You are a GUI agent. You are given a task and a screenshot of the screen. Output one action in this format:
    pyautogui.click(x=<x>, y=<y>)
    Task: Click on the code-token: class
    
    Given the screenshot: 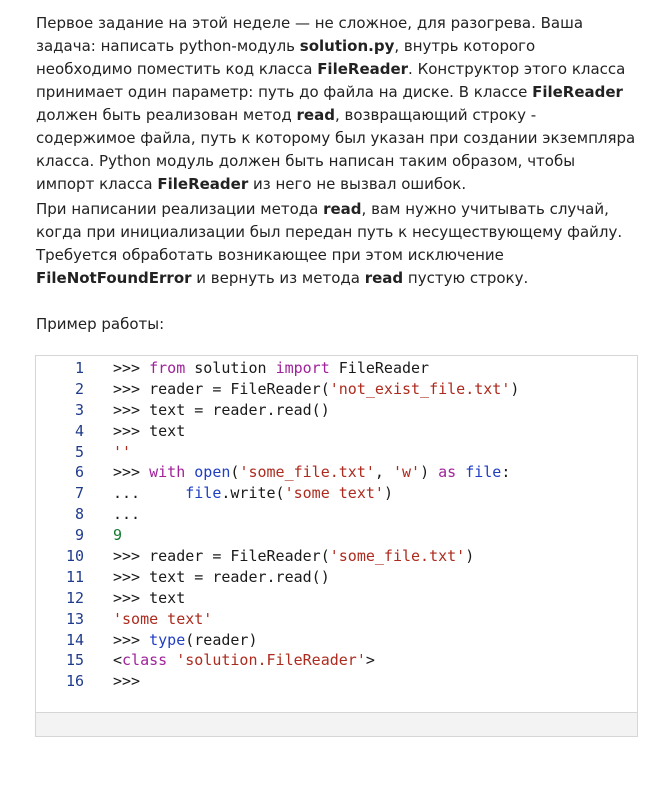 What is the action you would take?
    pyautogui.click(x=145, y=660)
    